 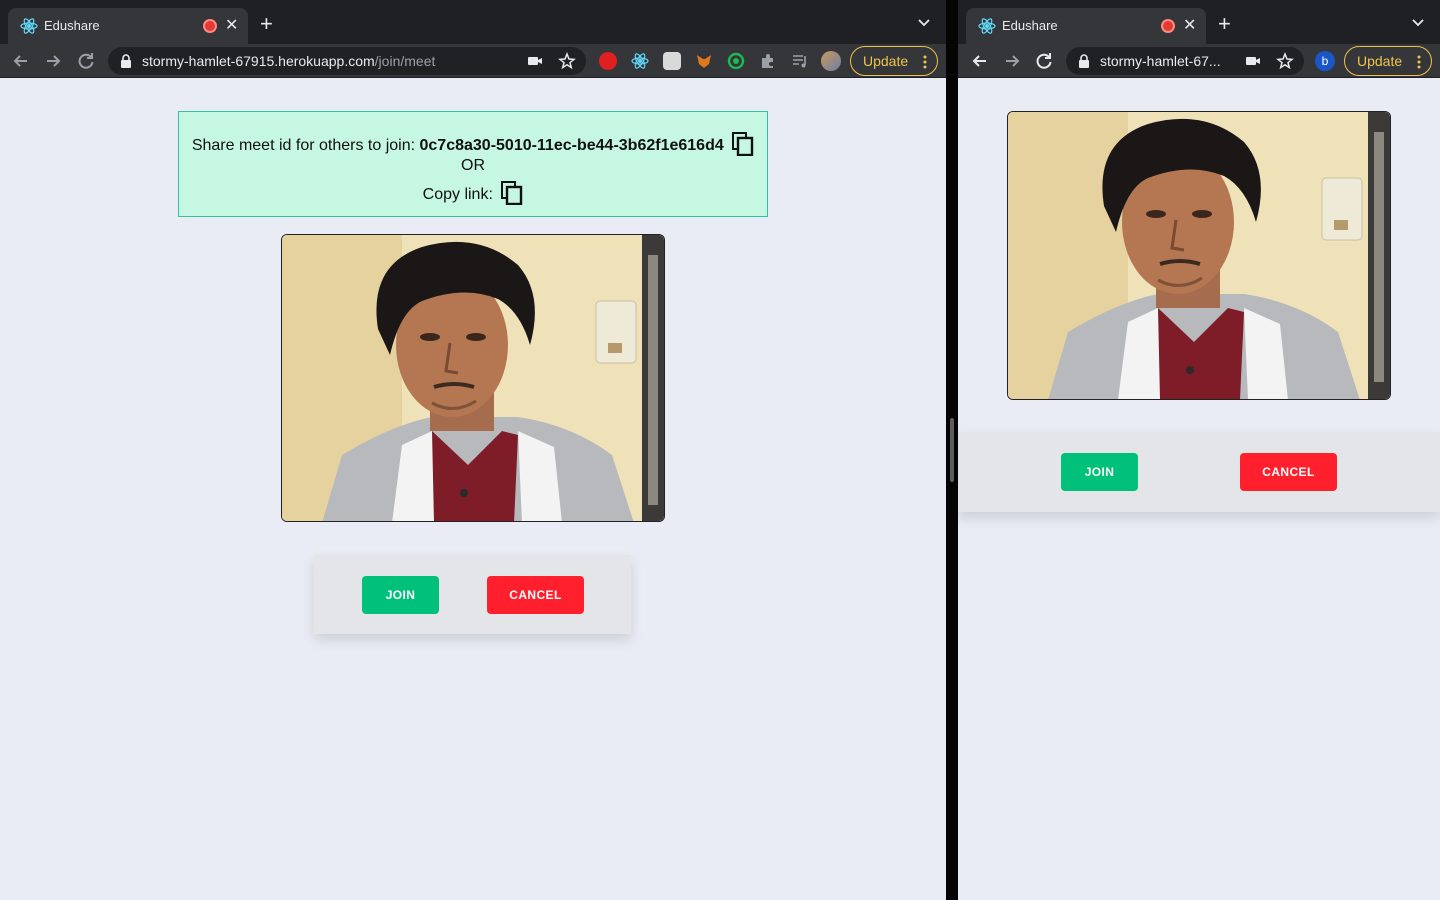 What do you see at coordinates (608, 61) in the screenshot?
I see `ext-red-hand-icon` at bounding box center [608, 61].